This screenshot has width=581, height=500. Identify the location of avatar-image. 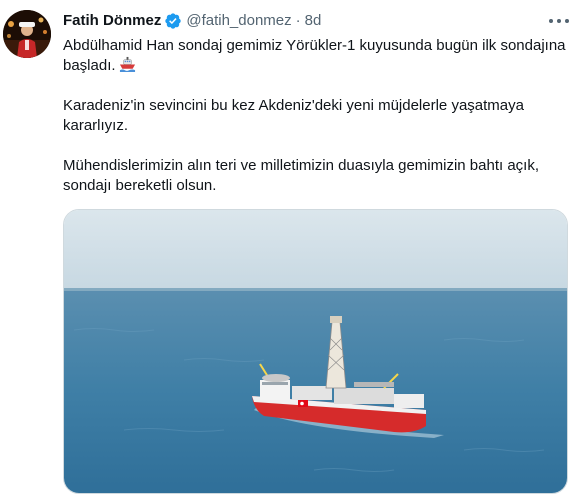
(27, 34).